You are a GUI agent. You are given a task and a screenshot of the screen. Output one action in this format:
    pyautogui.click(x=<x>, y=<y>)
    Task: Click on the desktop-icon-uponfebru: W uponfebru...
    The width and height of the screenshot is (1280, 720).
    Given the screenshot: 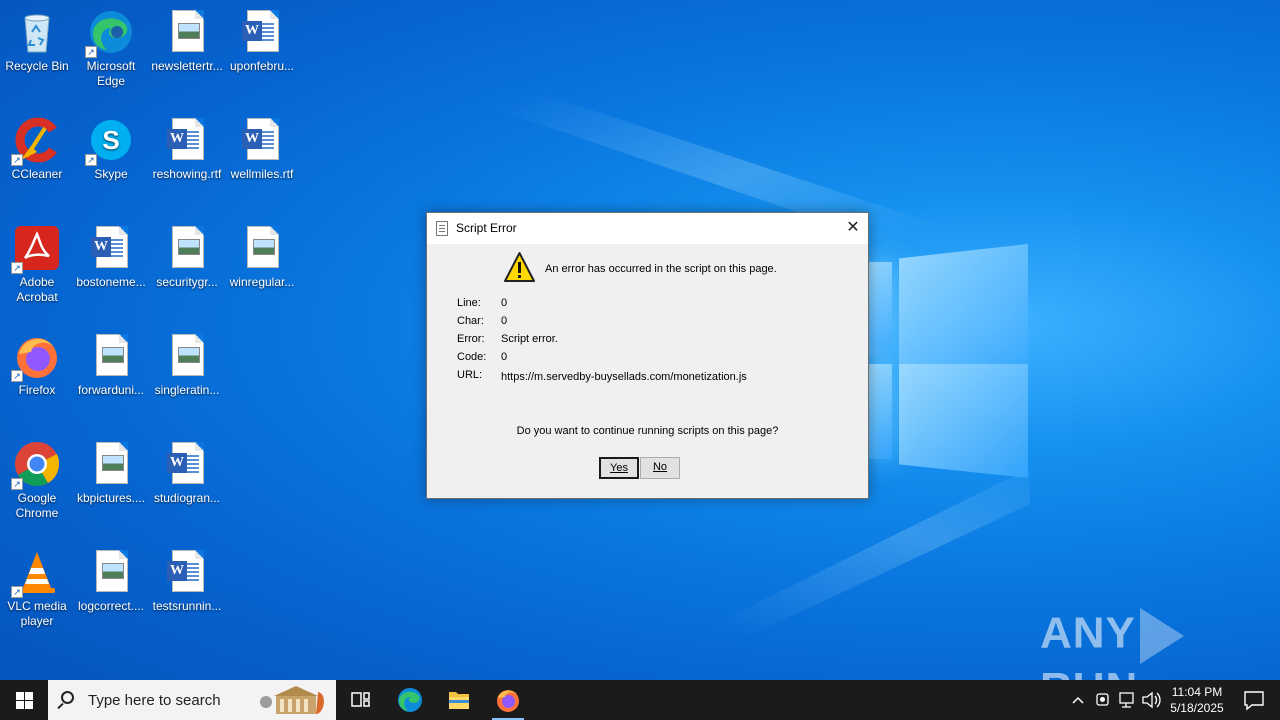 What is the action you would take?
    pyautogui.click(x=262, y=41)
    